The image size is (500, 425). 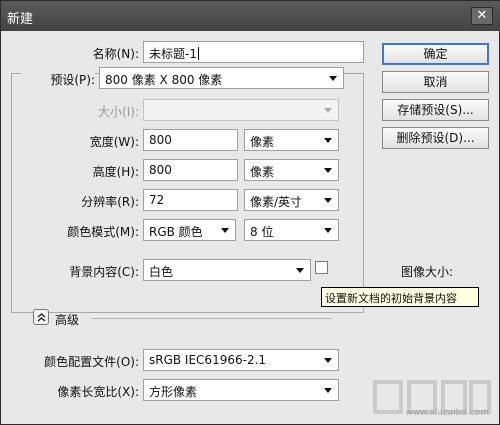 What do you see at coordinates (253, 52) in the screenshot?
I see `name-input: 未标题-1` at bounding box center [253, 52].